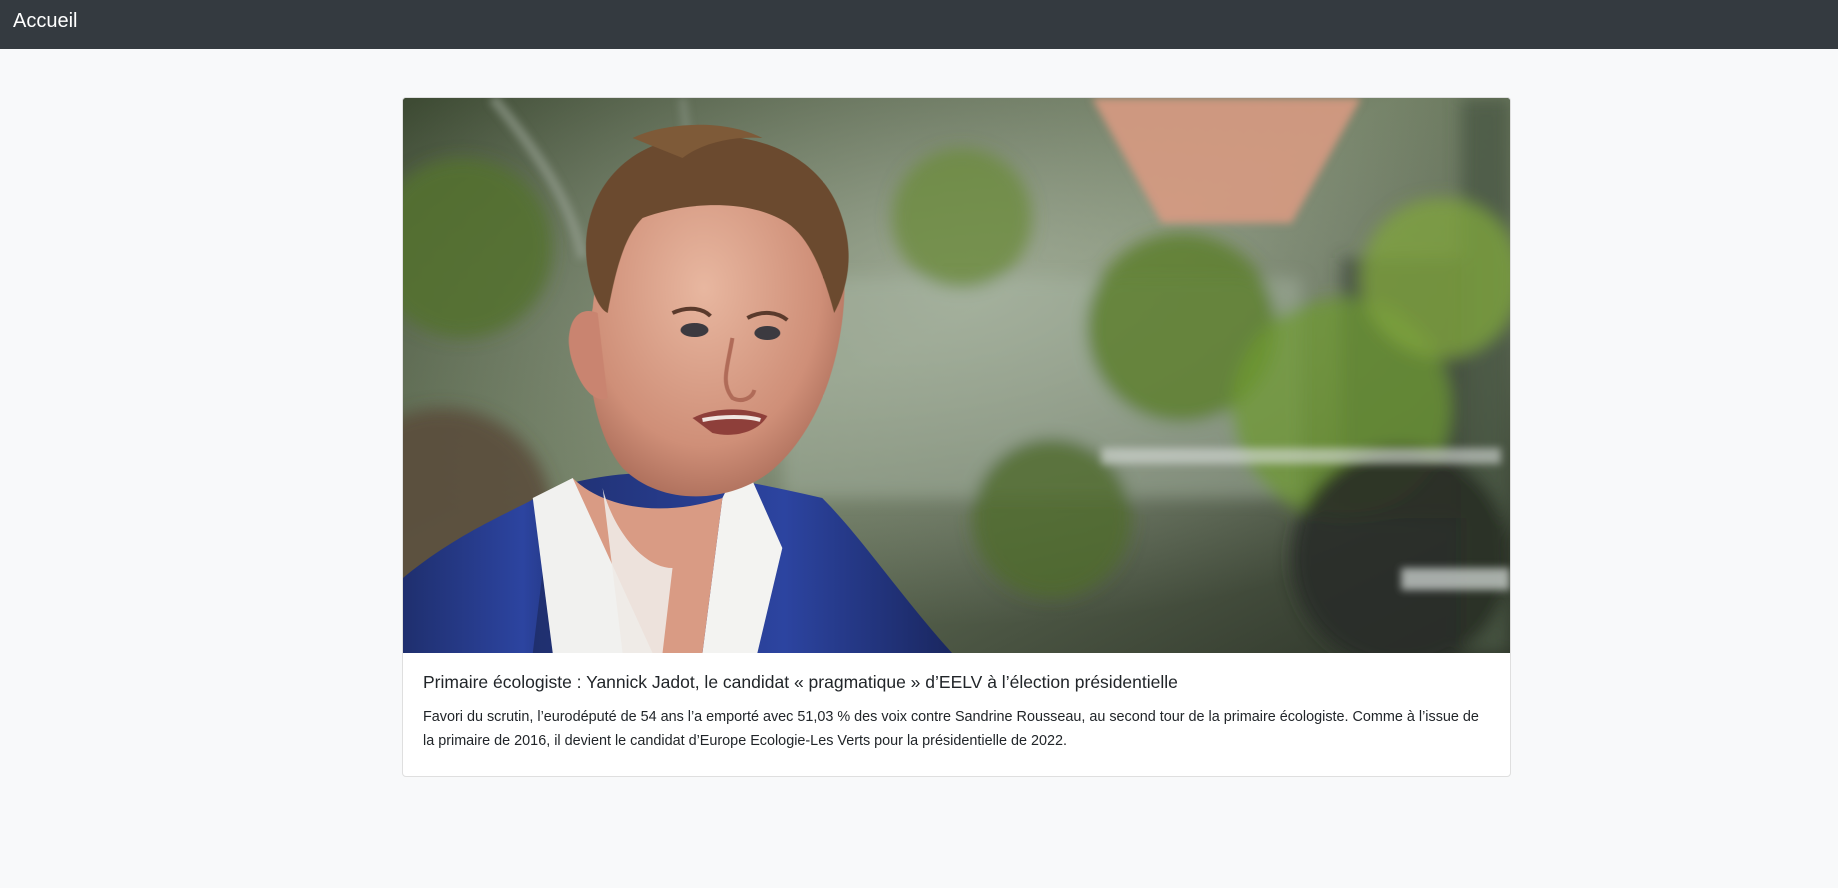 The height and width of the screenshot is (888, 1838). Describe the element at coordinates (919, 24) in the screenshot. I see `top-navbar: Accueil` at that location.